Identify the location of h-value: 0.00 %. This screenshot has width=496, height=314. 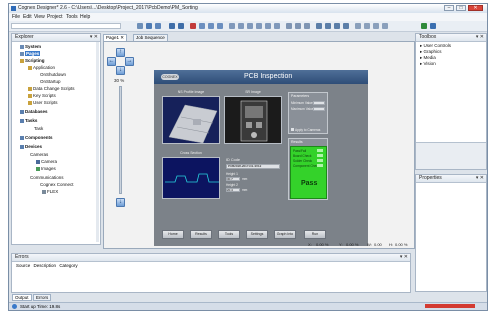
(401, 244).